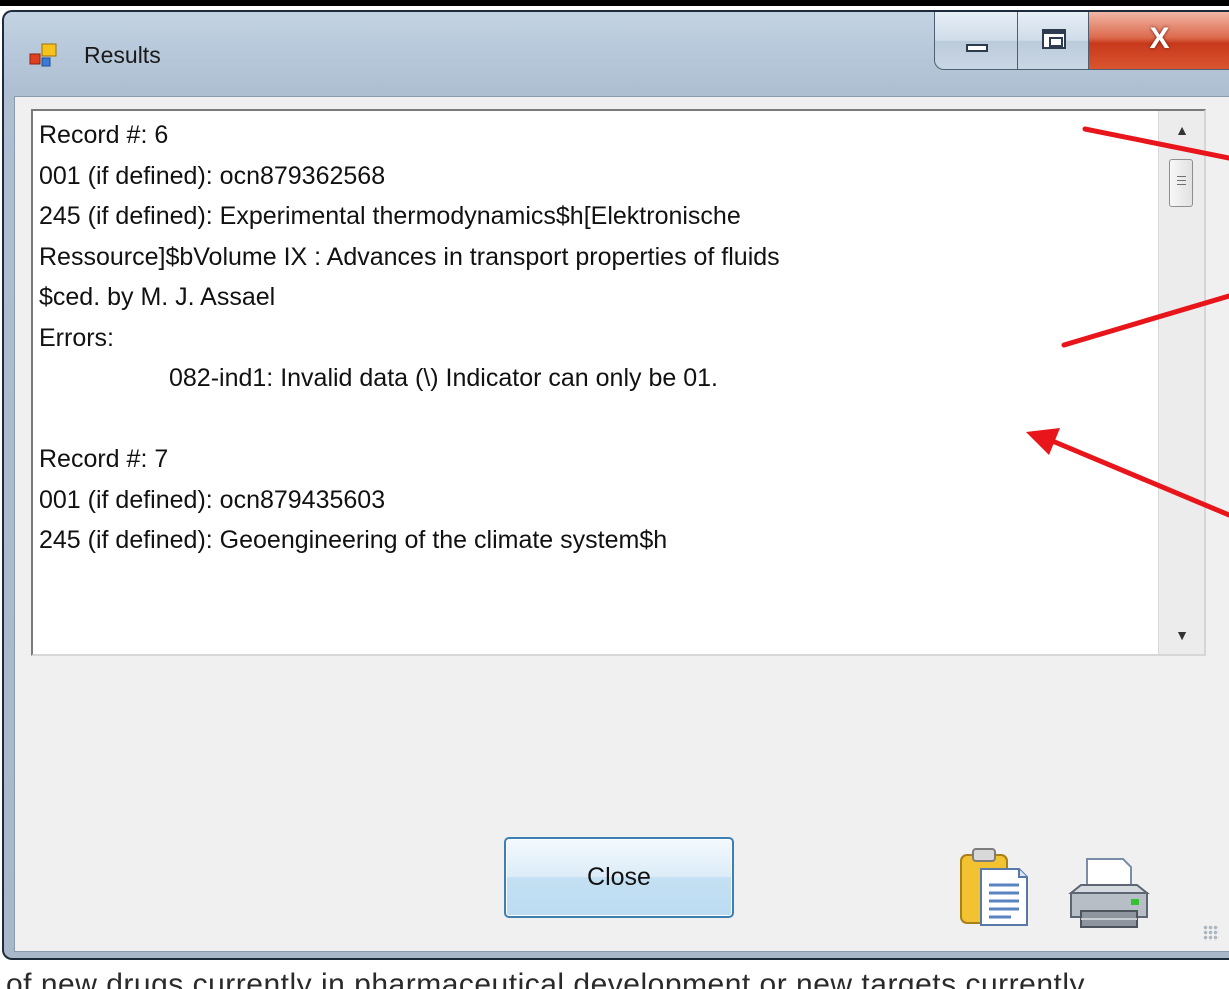 This screenshot has width=1229, height=989. What do you see at coordinates (614, 3) in the screenshot?
I see `top-border` at bounding box center [614, 3].